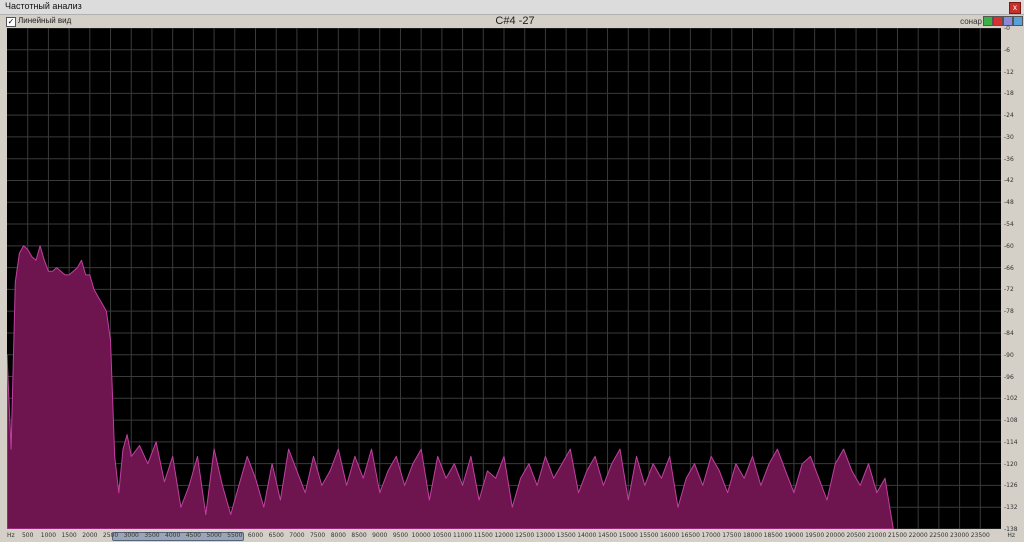 The width and height of the screenshot is (1024, 542). I want to click on db-tick-label: -54, so click(1009, 225).